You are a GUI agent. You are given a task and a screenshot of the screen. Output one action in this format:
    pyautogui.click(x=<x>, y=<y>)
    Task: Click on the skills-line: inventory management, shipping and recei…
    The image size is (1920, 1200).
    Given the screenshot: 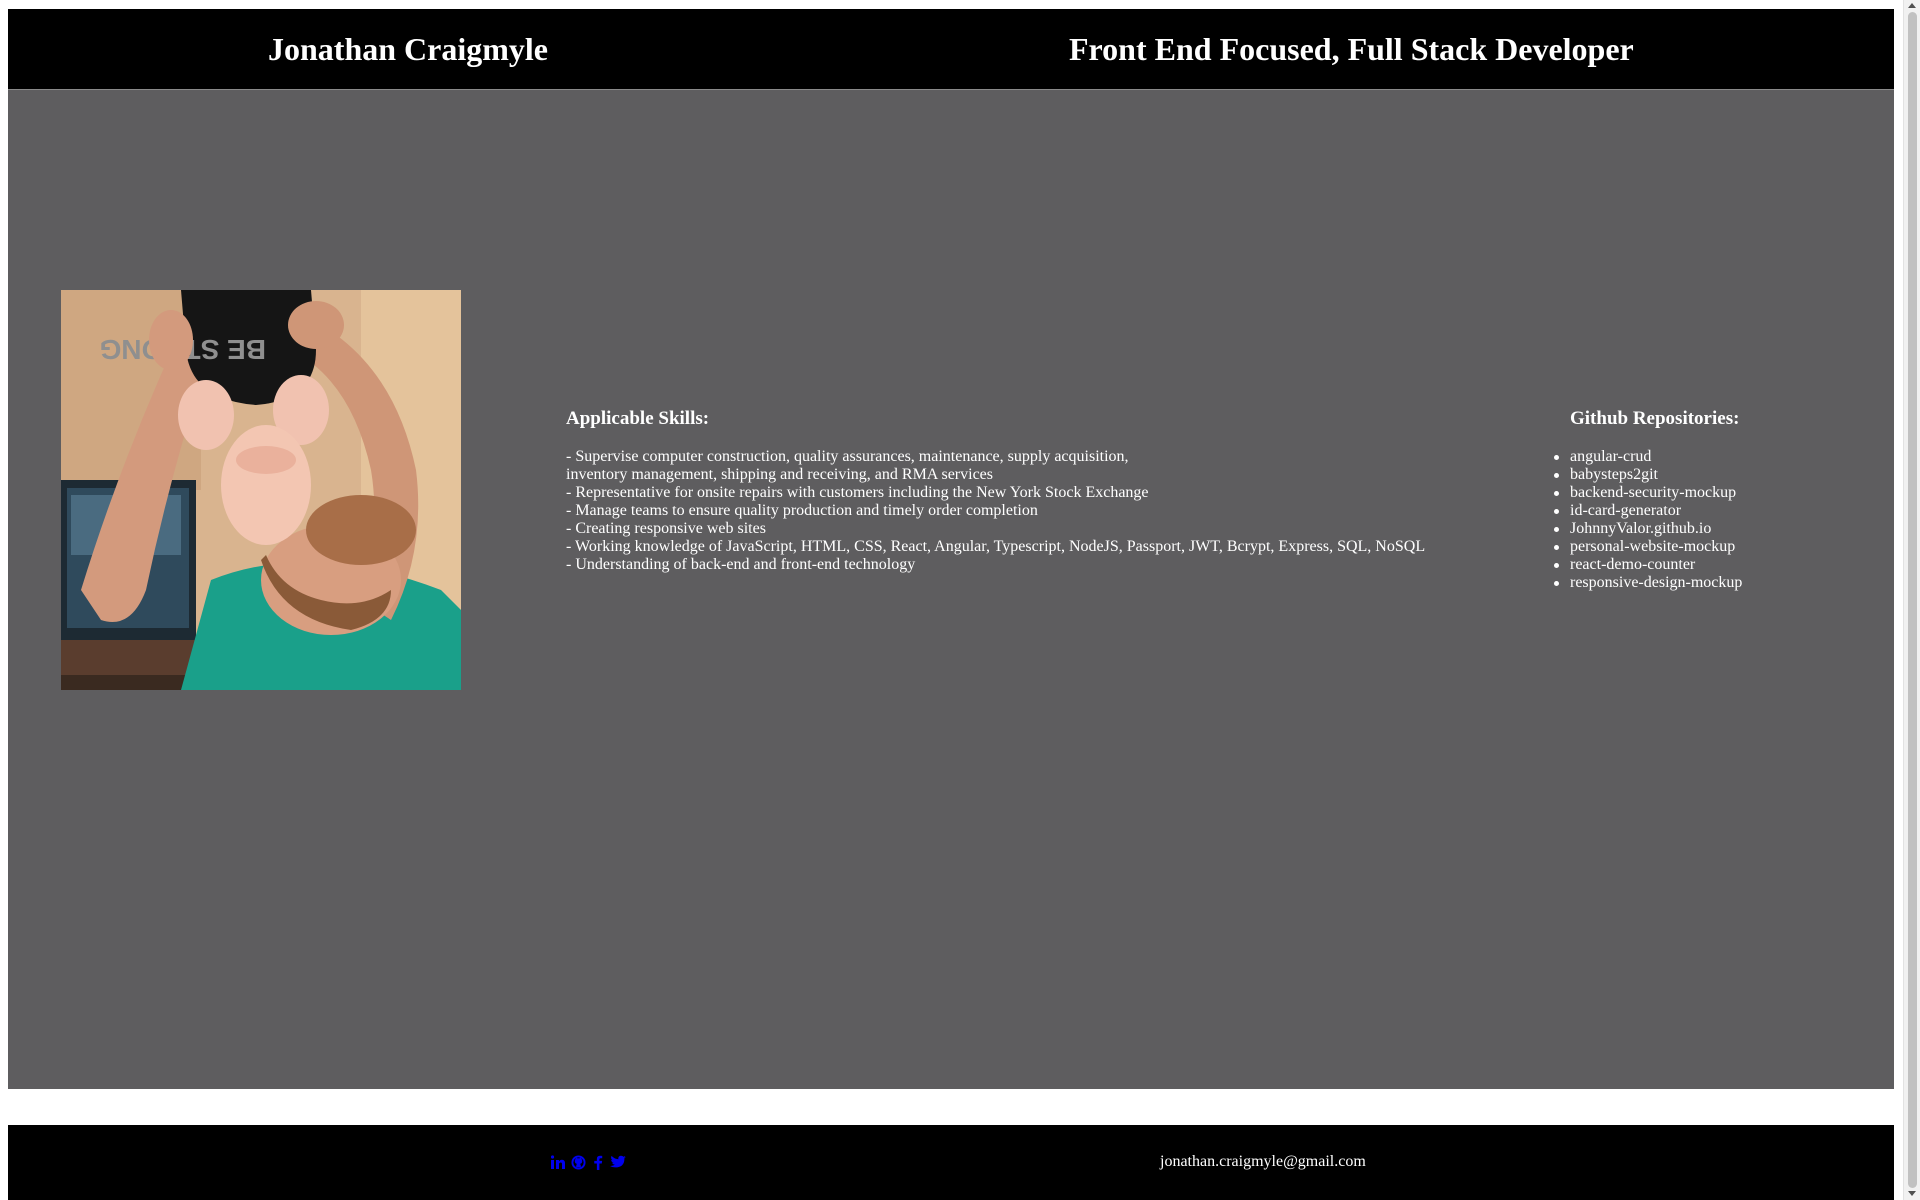 What is the action you would take?
    pyautogui.click(x=780, y=474)
    